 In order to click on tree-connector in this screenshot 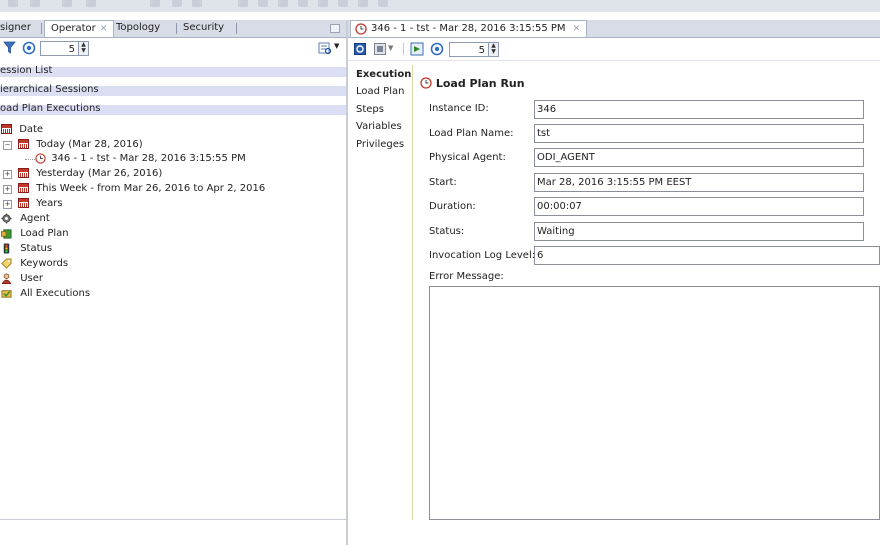, I will do `click(30, 160)`.